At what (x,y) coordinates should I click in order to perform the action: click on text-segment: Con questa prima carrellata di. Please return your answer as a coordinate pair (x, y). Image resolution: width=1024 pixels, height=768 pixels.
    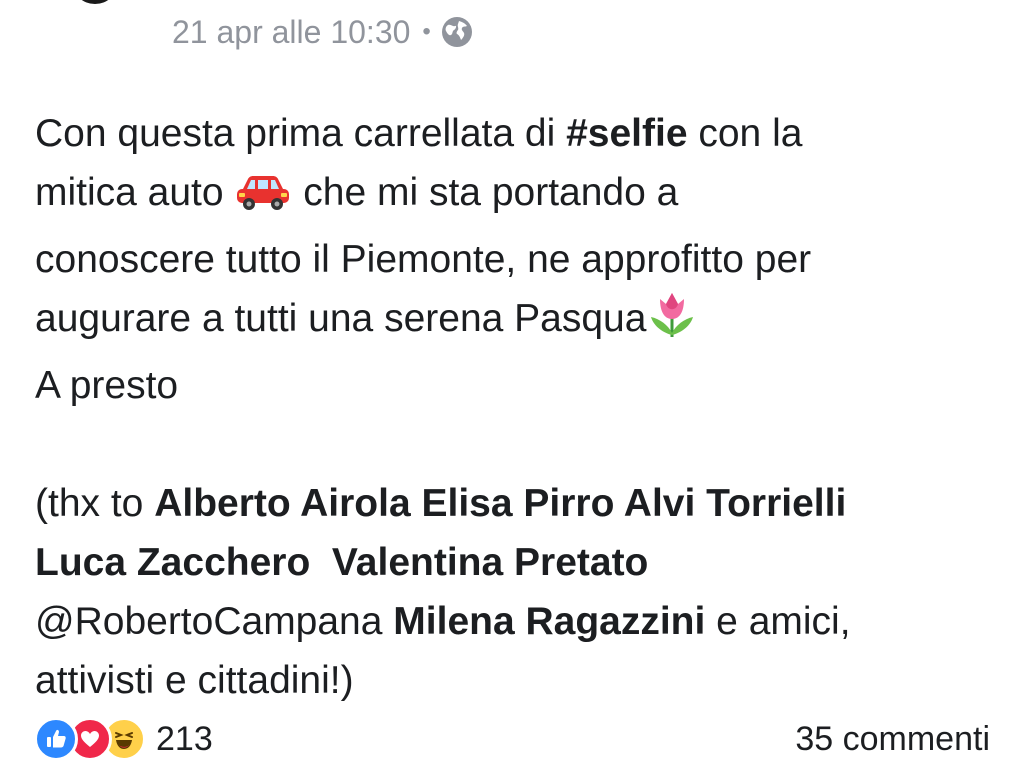
    Looking at the image, I should click on (301, 133).